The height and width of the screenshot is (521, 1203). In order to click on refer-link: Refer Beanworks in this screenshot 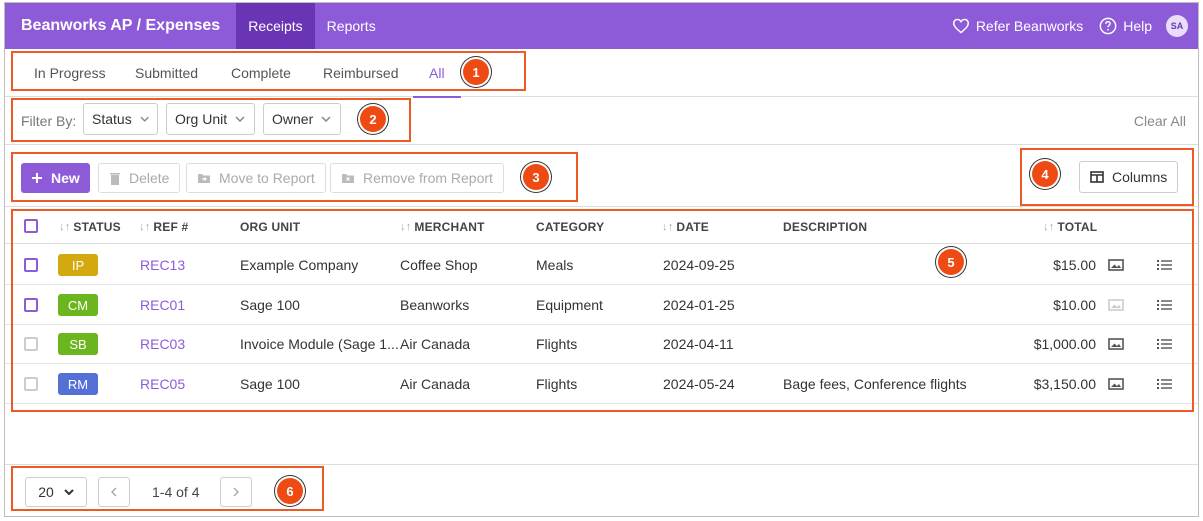, I will do `click(1017, 26)`.